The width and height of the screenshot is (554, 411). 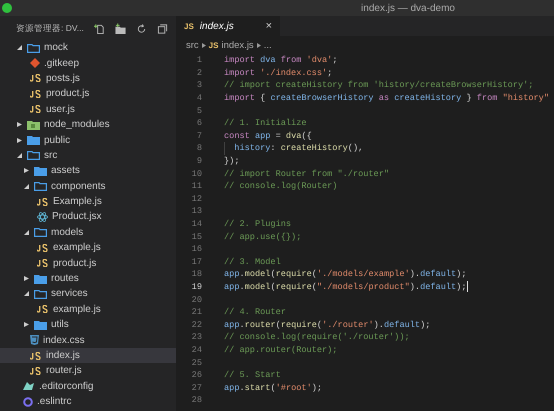 What do you see at coordinates (77, 124) in the screenshot?
I see `file-name: node_modules` at bounding box center [77, 124].